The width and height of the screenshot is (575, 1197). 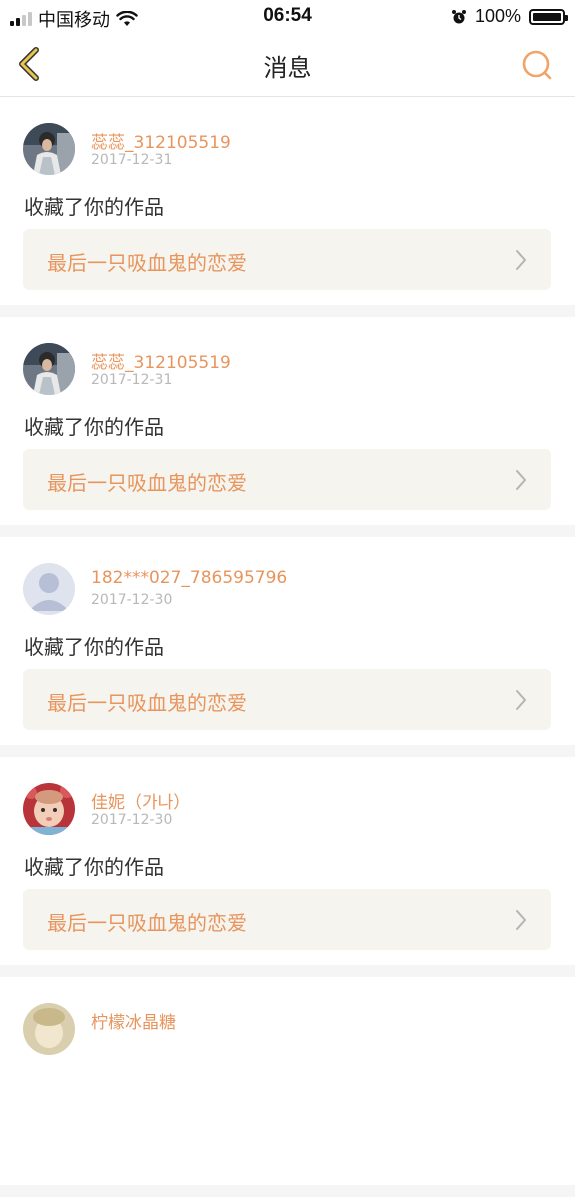 What do you see at coordinates (189, 578) in the screenshot?
I see `username: 182***027_786595796` at bounding box center [189, 578].